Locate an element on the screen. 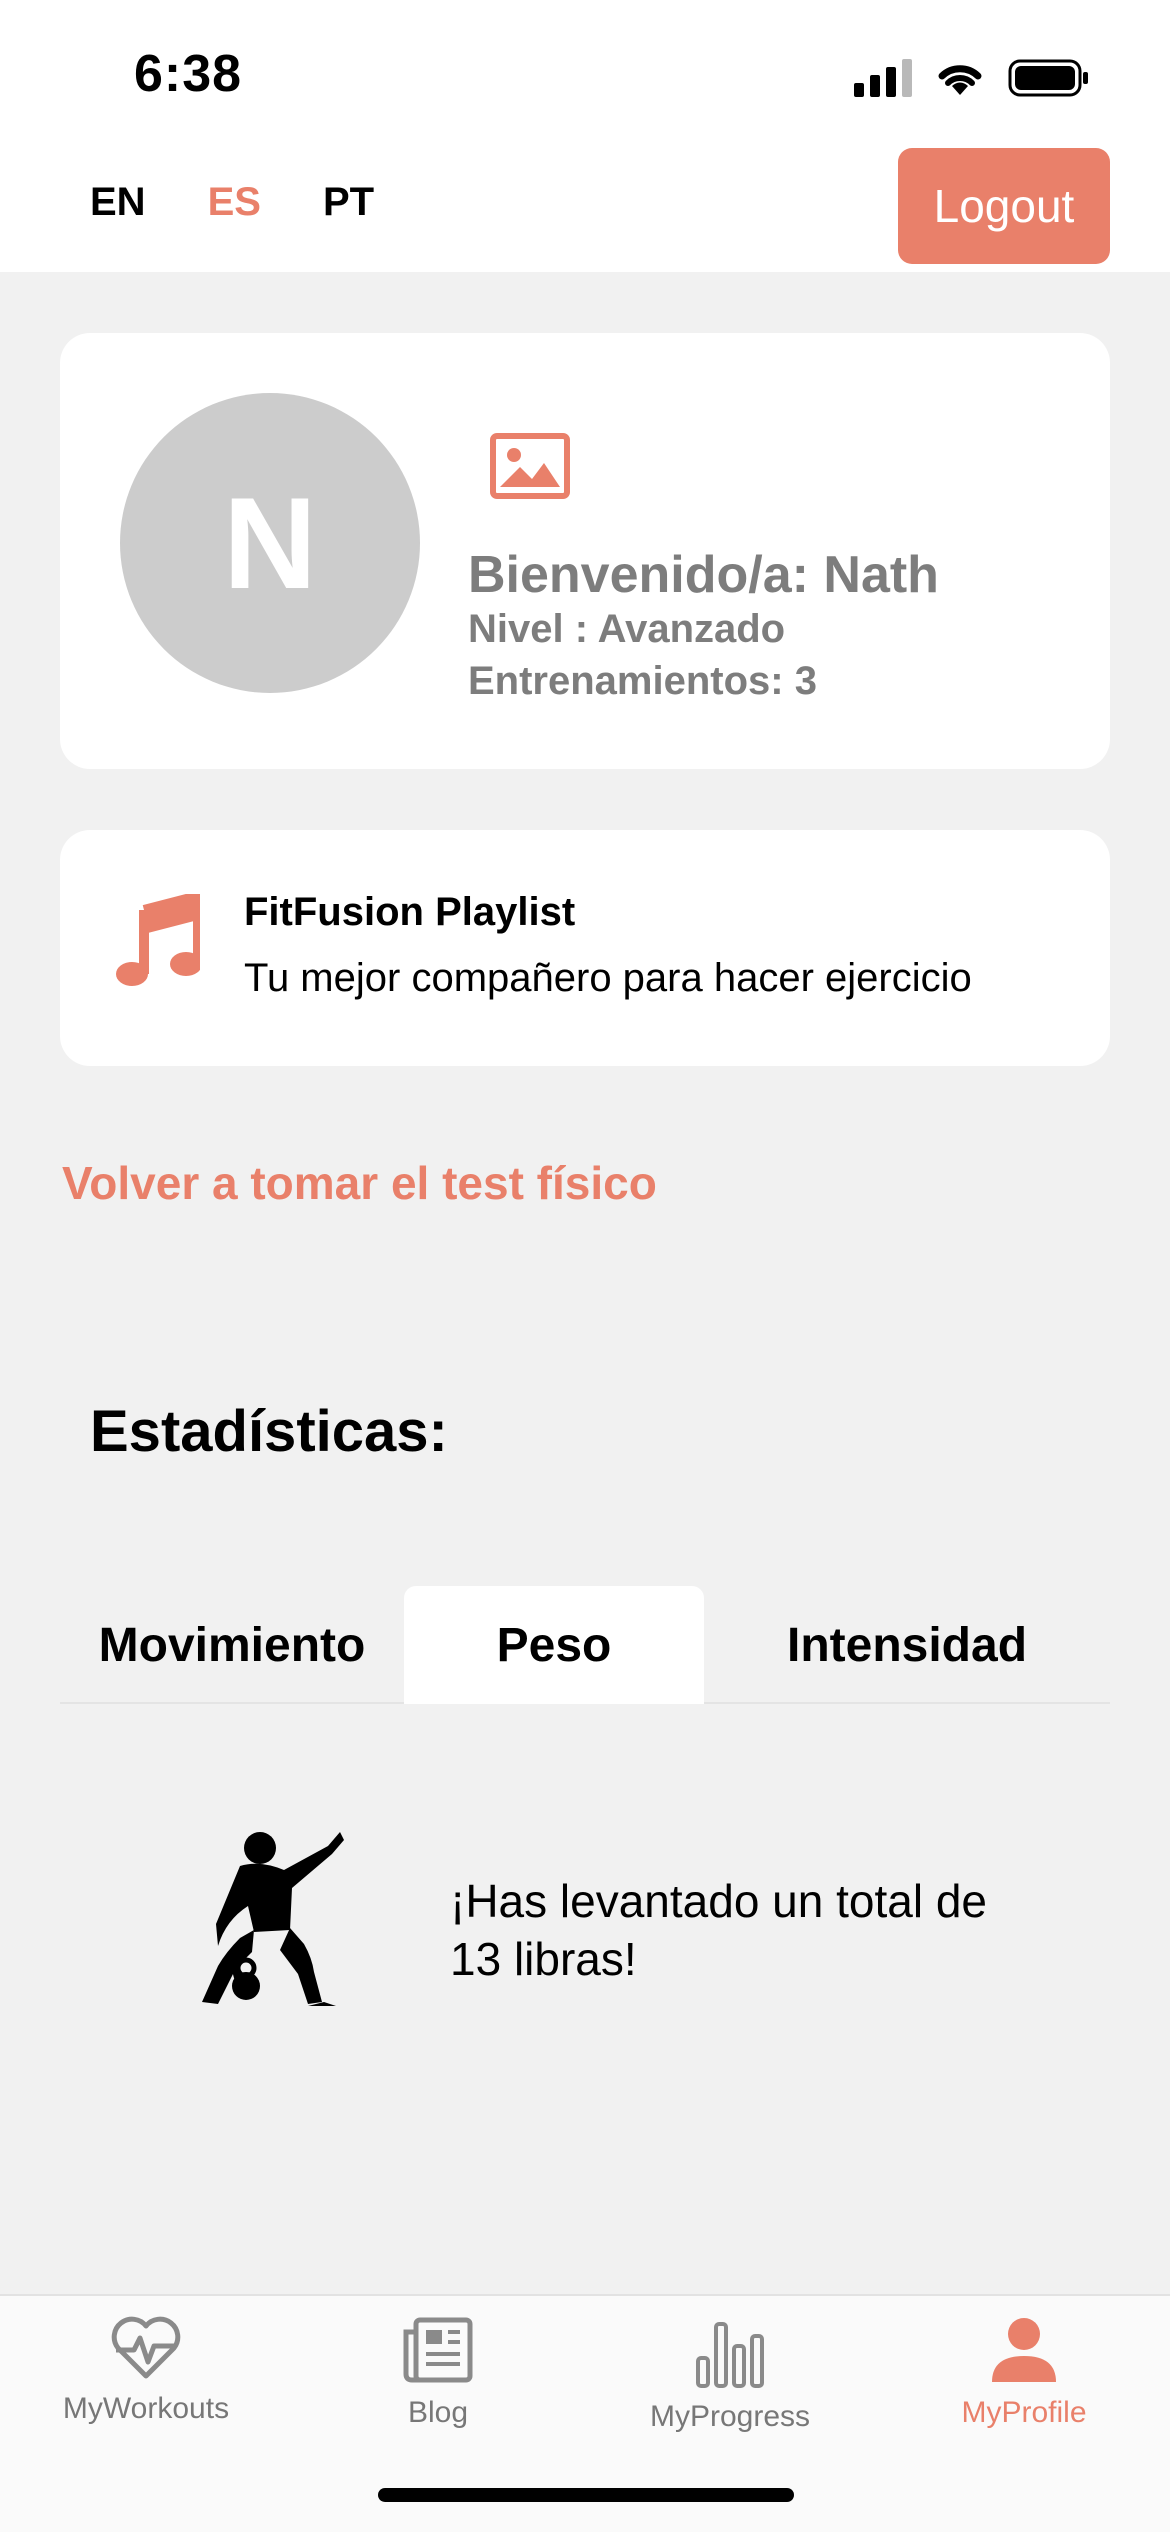 The width and height of the screenshot is (1170, 2532). home-indicator is located at coordinates (586, 2495).